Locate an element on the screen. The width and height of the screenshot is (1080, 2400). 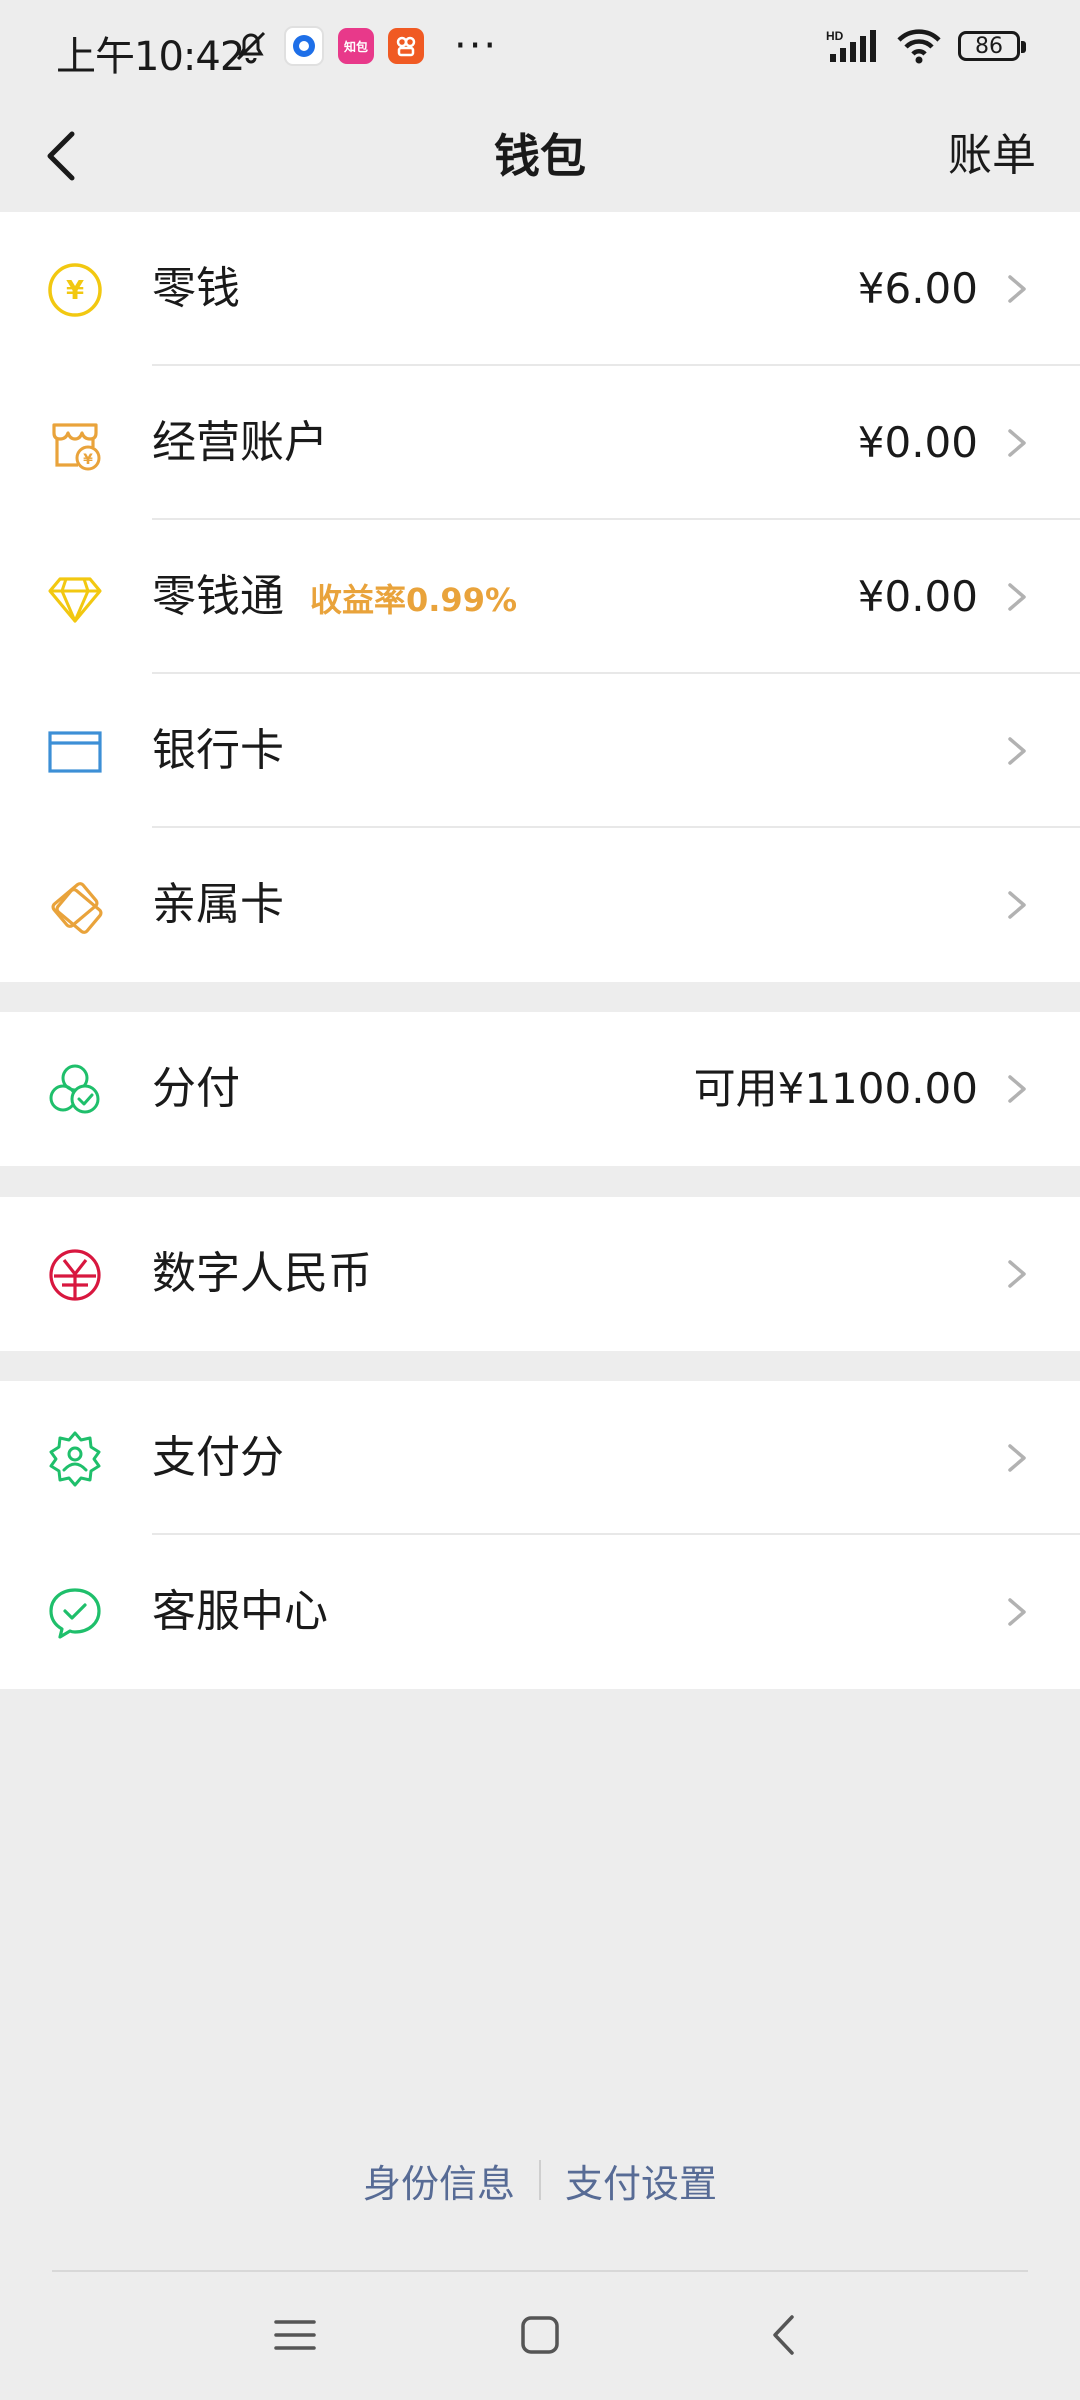
system-nav-bar is located at coordinates (540, 2335).